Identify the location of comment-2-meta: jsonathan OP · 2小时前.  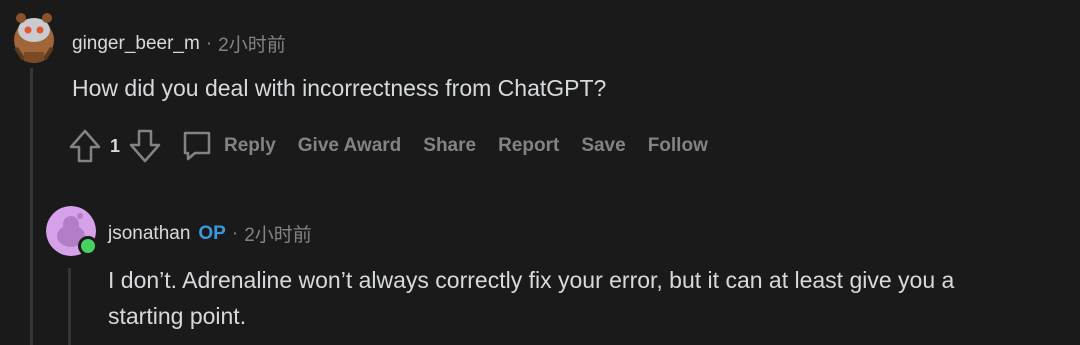
(210, 233).